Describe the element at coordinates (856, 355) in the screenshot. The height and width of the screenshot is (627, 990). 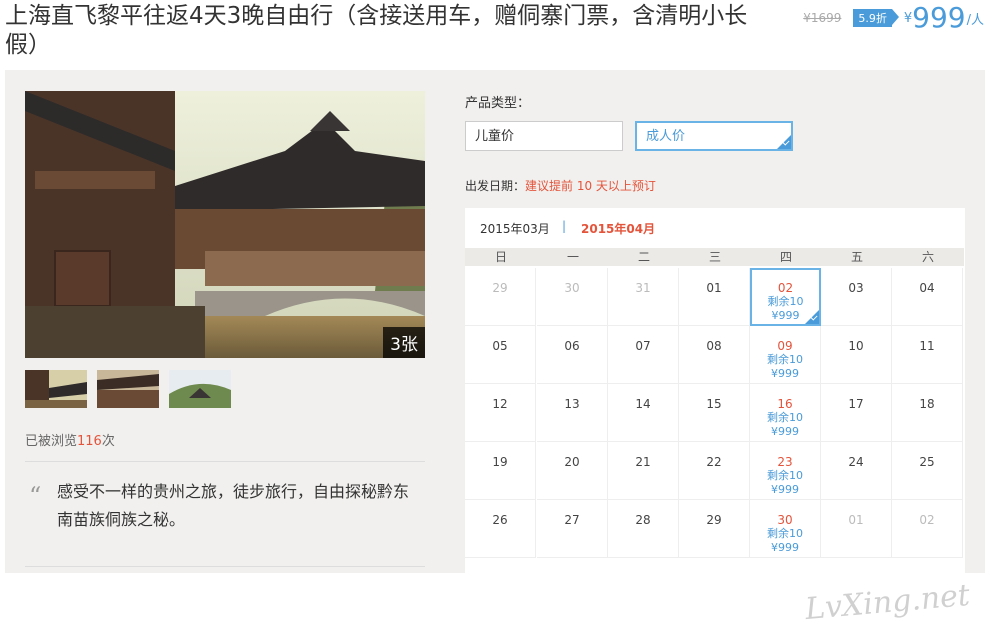
I see `calendar-day: 10` at that location.